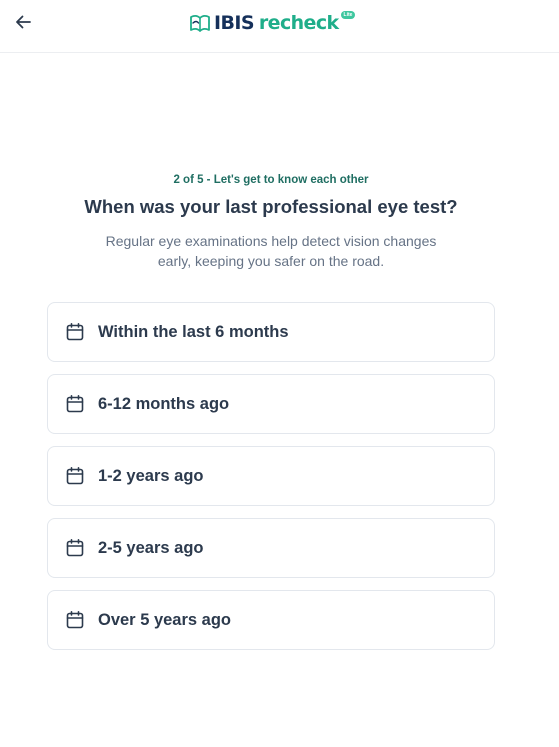  What do you see at coordinates (271, 404) in the screenshot?
I see `option-6-12-months: 6-12 months ago` at bounding box center [271, 404].